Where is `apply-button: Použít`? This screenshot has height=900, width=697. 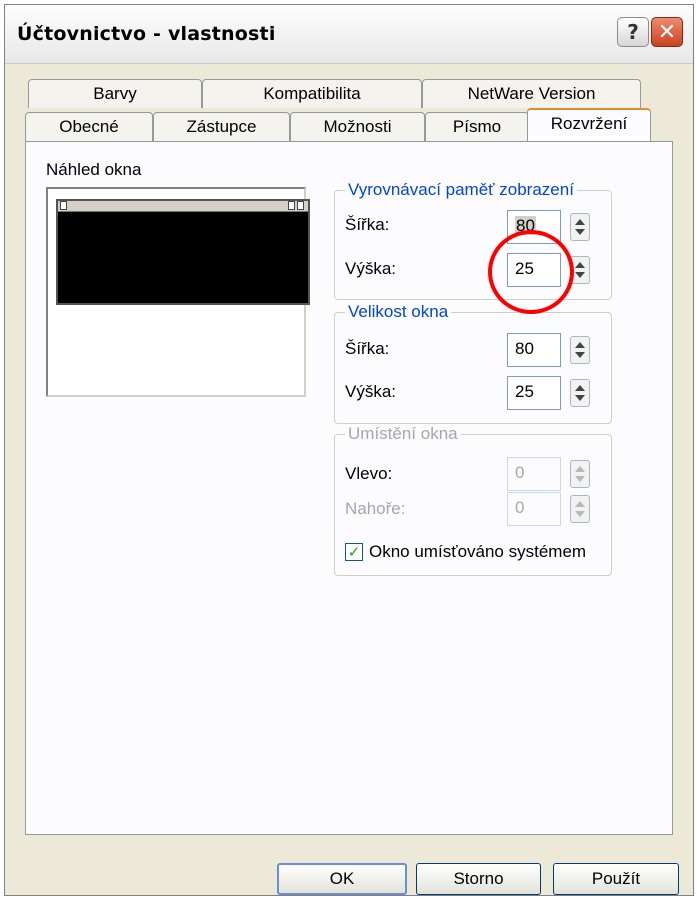 apply-button: Použít is located at coordinates (616, 879).